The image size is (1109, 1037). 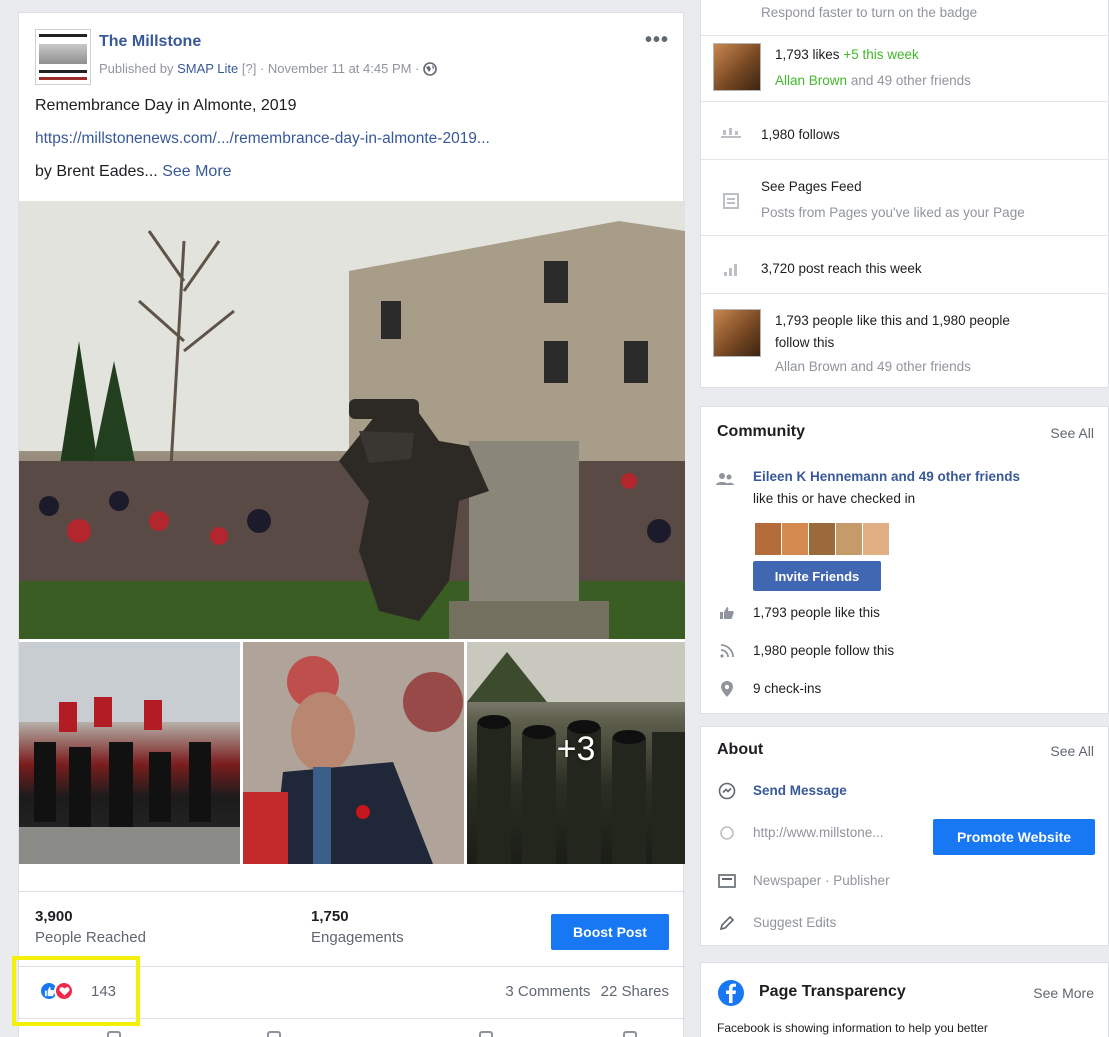 What do you see at coordinates (54, 916) in the screenshot?
I see `people-reached-value: 3,900` at bounding box center [54, 916].